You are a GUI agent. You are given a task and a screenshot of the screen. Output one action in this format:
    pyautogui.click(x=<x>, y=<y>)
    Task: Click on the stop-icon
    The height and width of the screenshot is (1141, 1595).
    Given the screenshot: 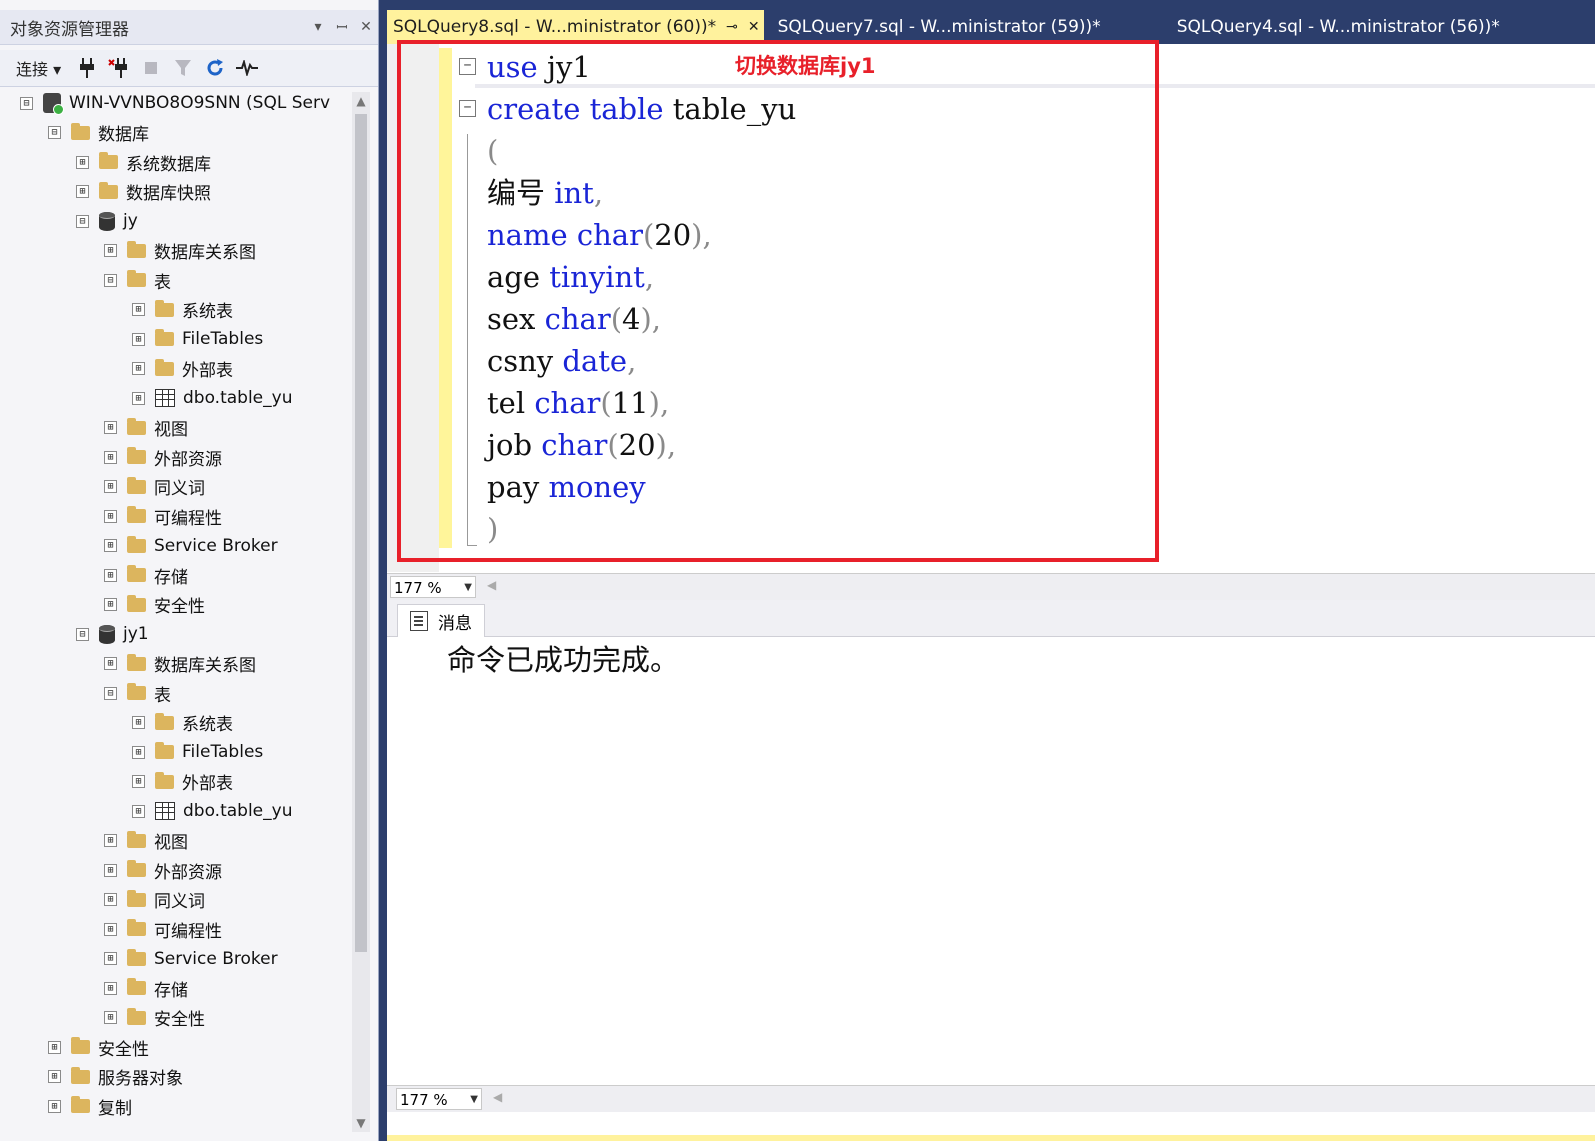 What is the action you would take?
    pyautogui.click(x=151, y=68)
    